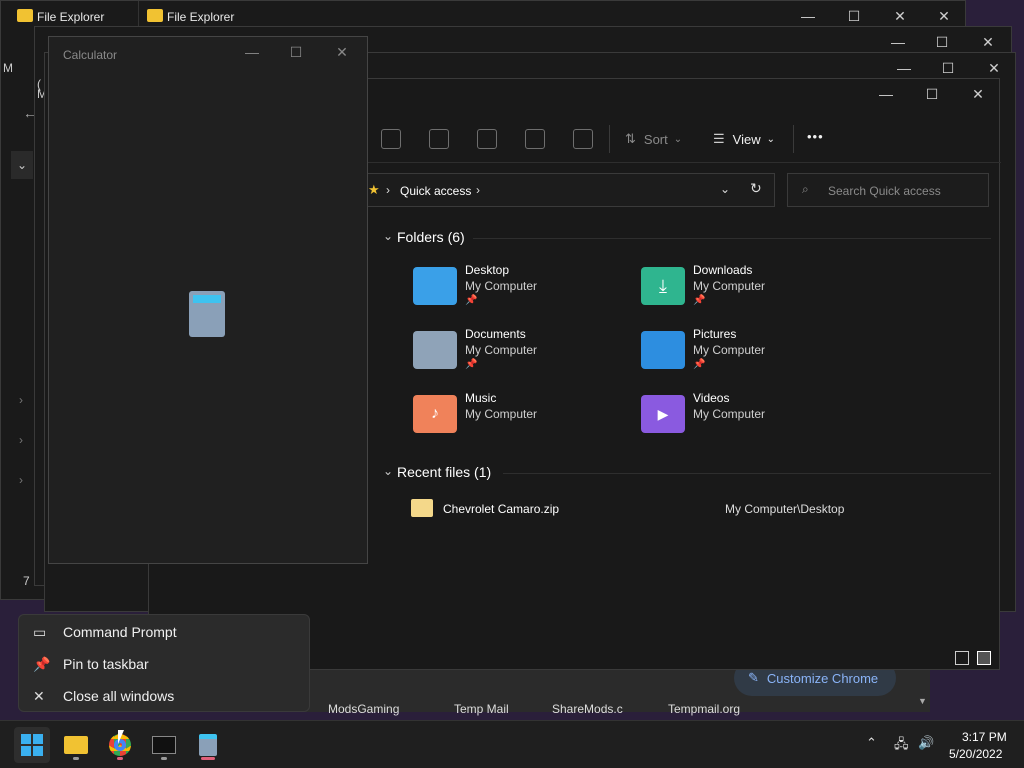  What do you see at coordinates (756, 188) in the screenshot?
I see `refresh-icon: ↻` at bounding box center [756, 188].